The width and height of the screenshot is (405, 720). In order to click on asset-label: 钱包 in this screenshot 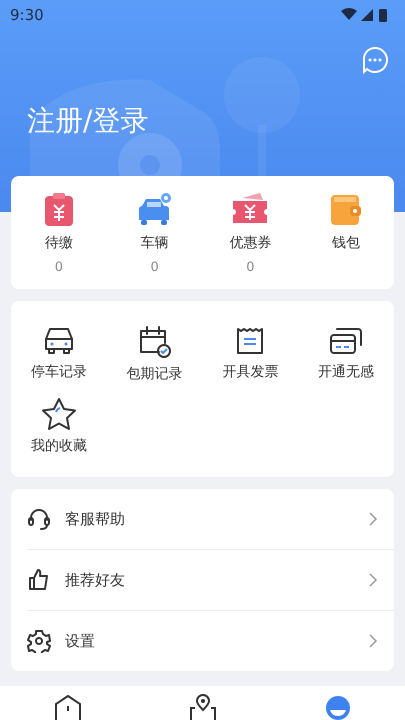, I will do `click(346, 243)`.